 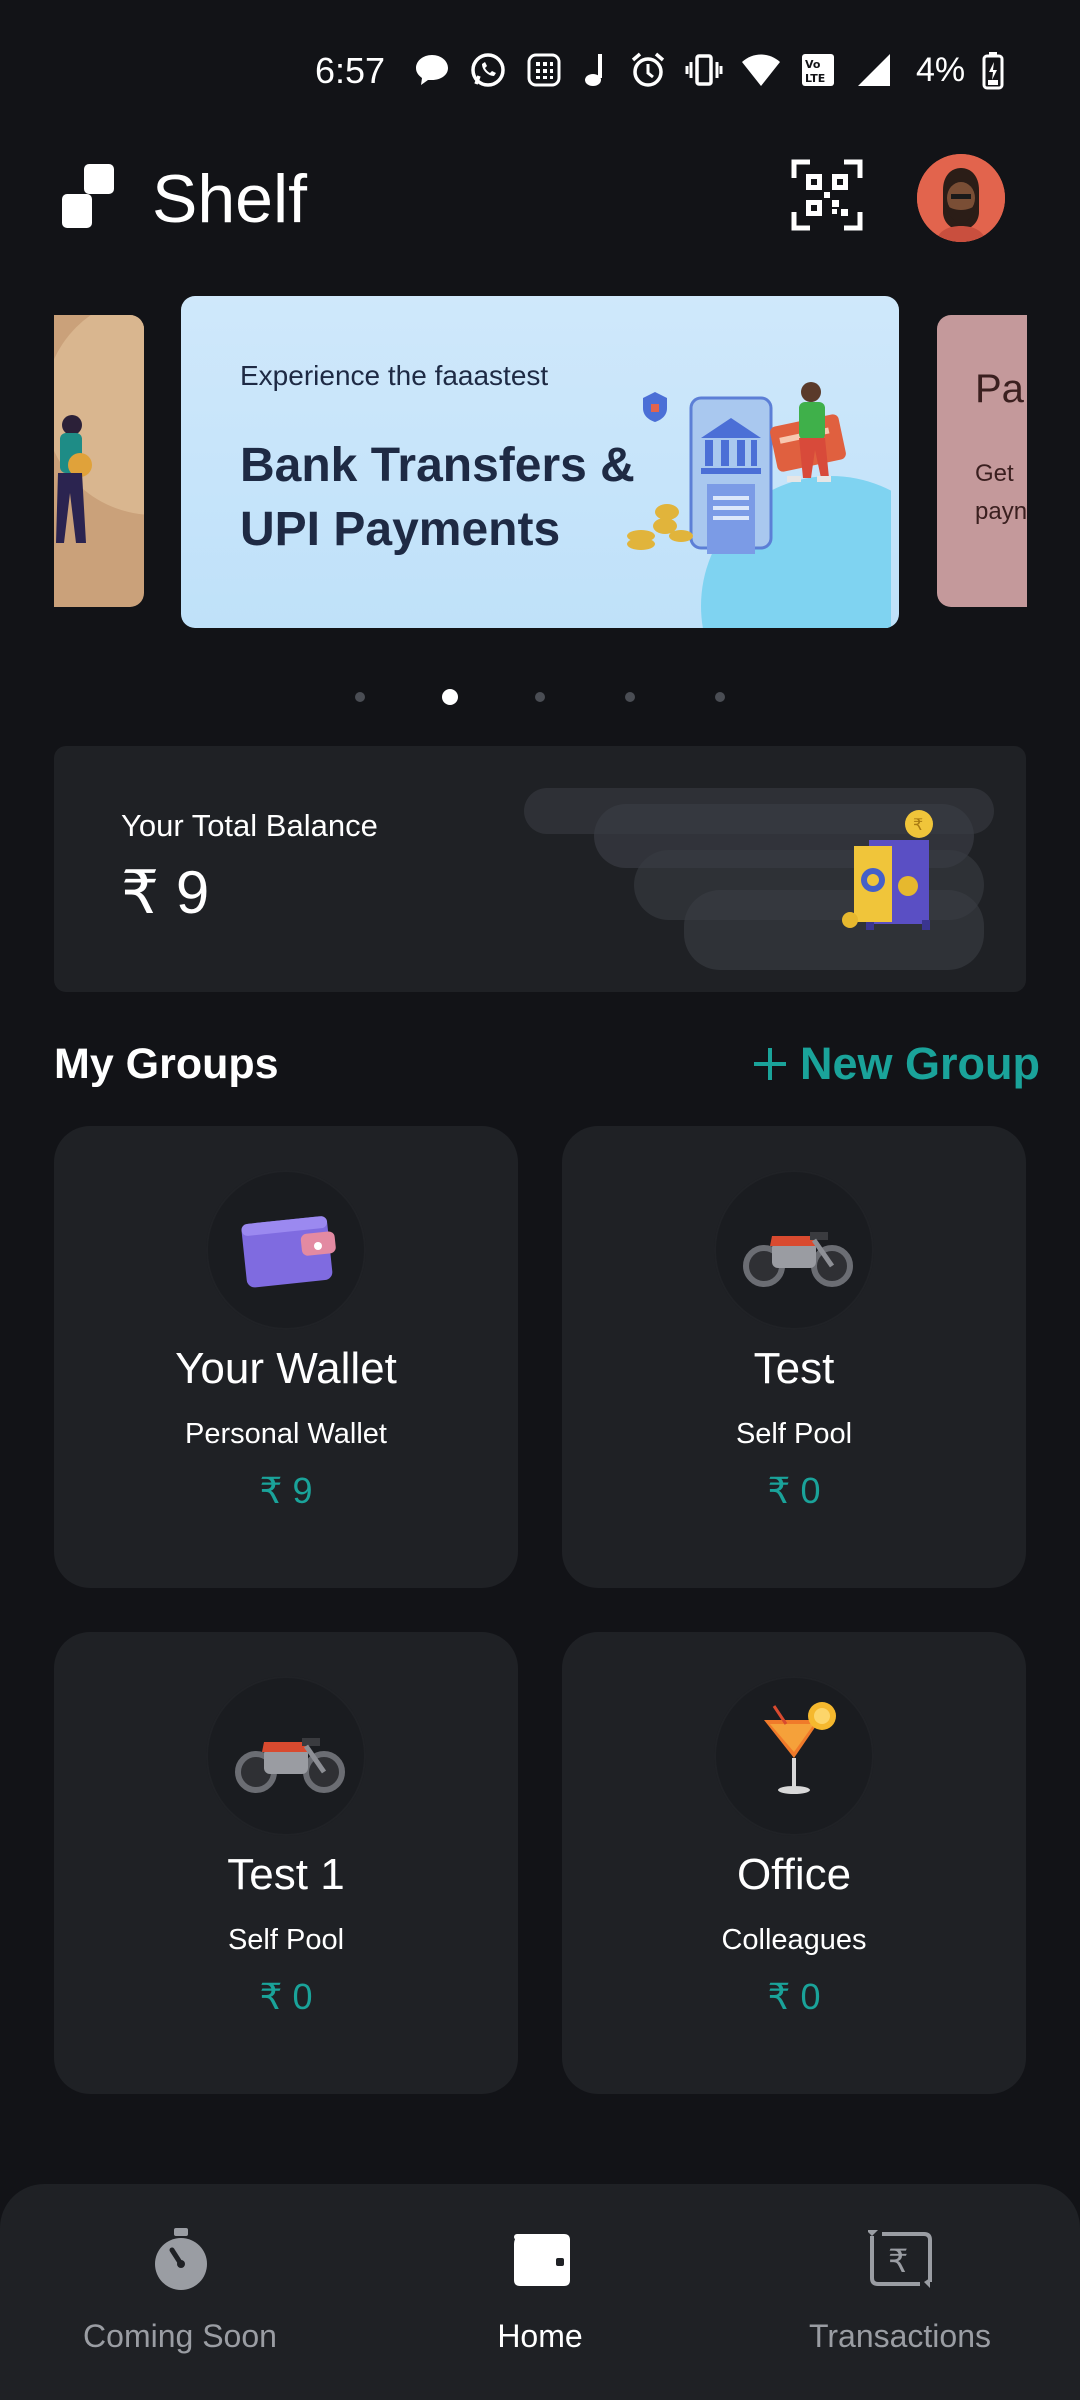 I want to click on volte-icon: VoLTE, so click(x=818, y=70).